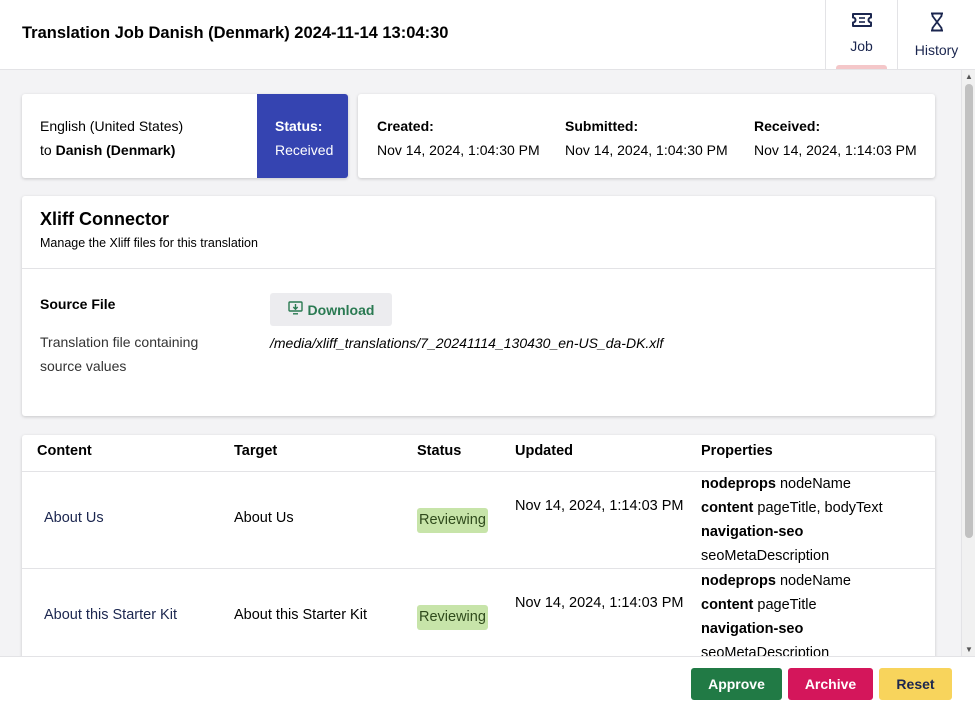  Describe the element at coordinates (835, 138) in the screenshot. I see `received-info: Received: Nov 14, 2024, 1:14:03 PM` at that location.